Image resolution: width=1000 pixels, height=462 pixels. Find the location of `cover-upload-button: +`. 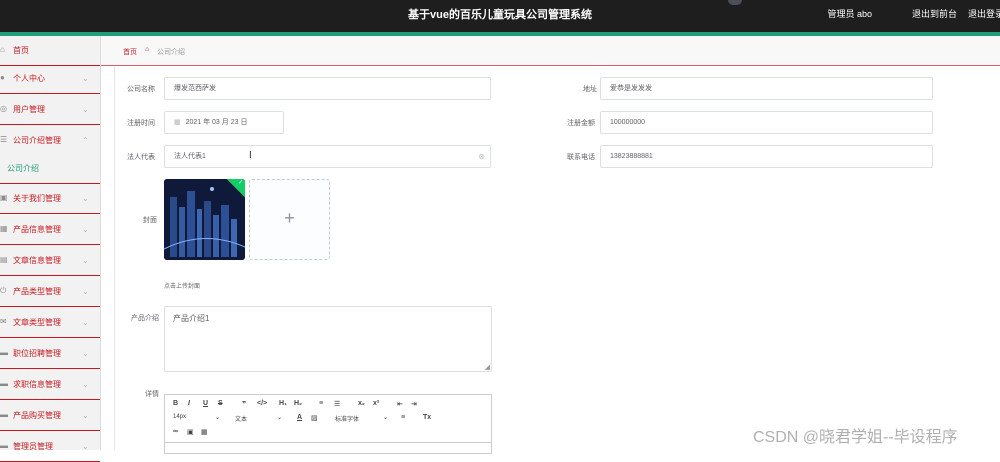

cover-upload-button: + is located at coordinates (289, 219).